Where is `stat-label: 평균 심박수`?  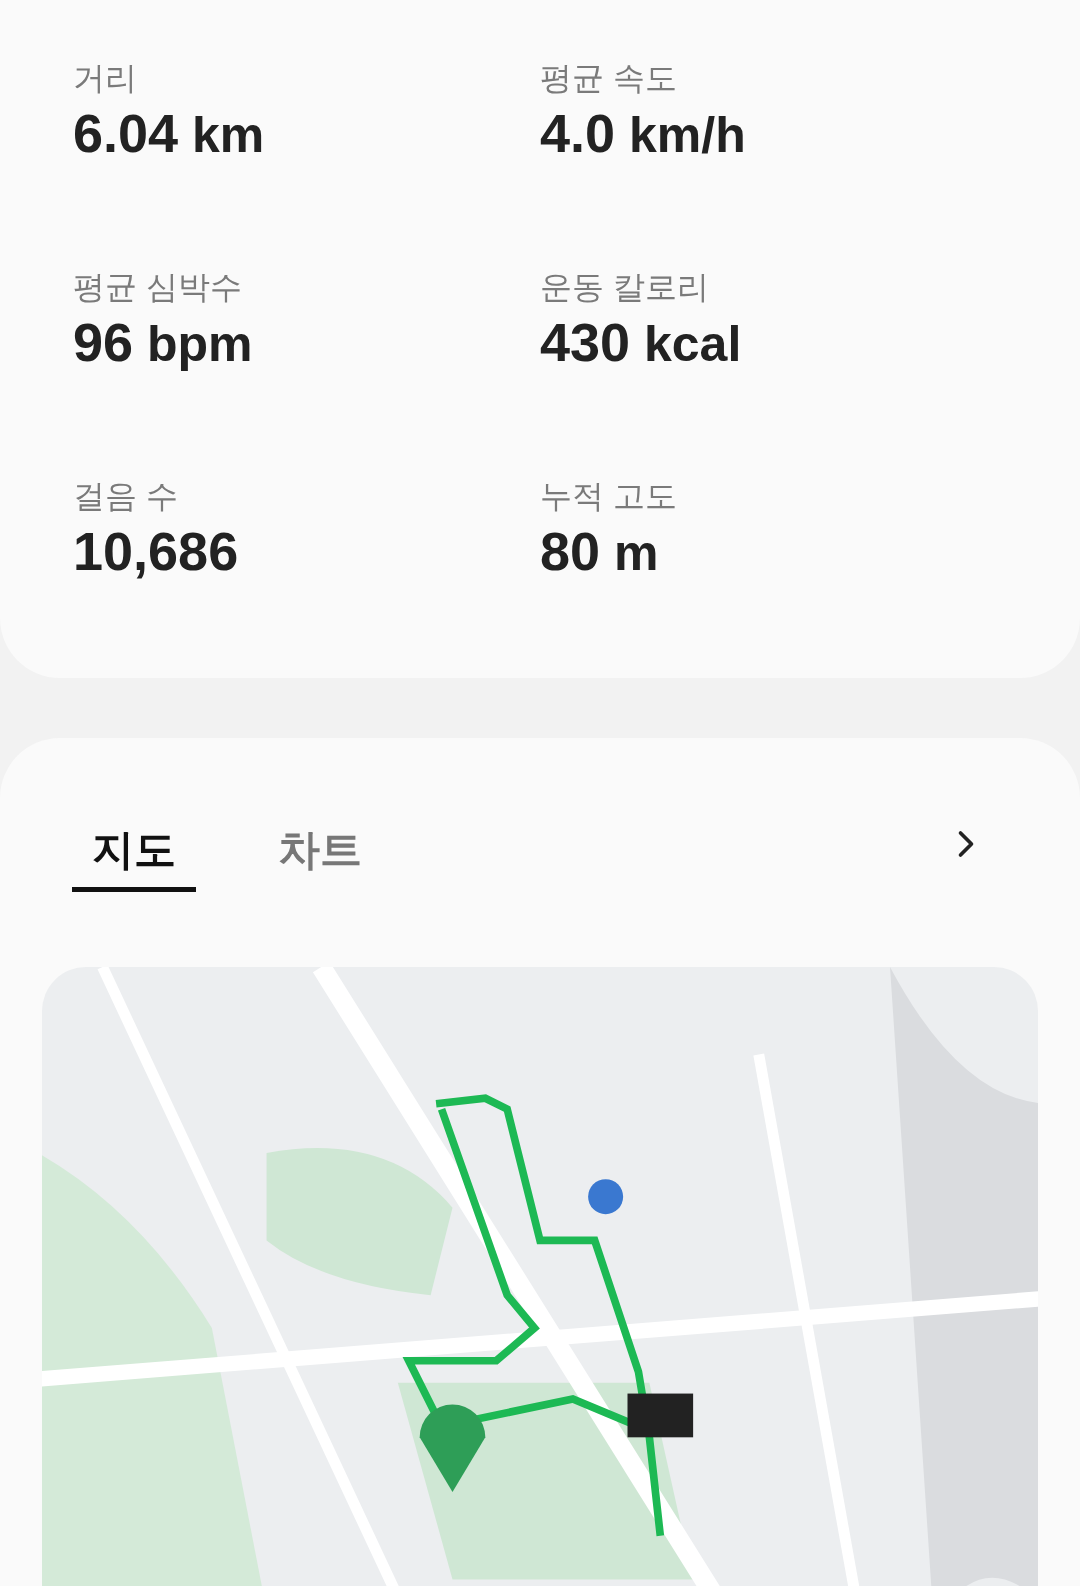 stat-label: 평균 심박수 is located at coordinates (157, 287).